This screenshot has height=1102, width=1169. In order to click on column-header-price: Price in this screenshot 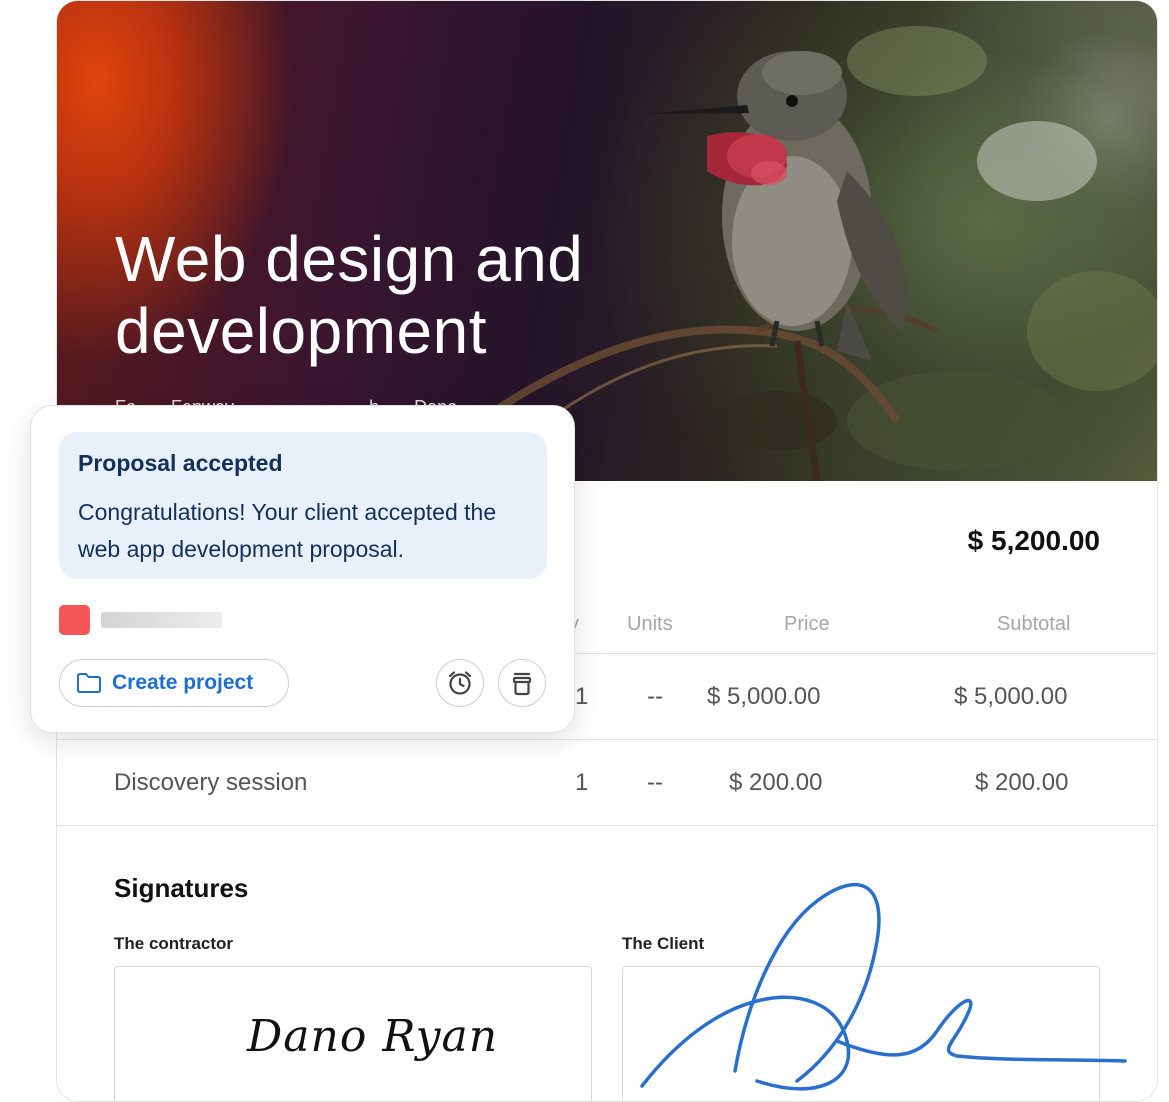, I will do `click(807, 624)`.